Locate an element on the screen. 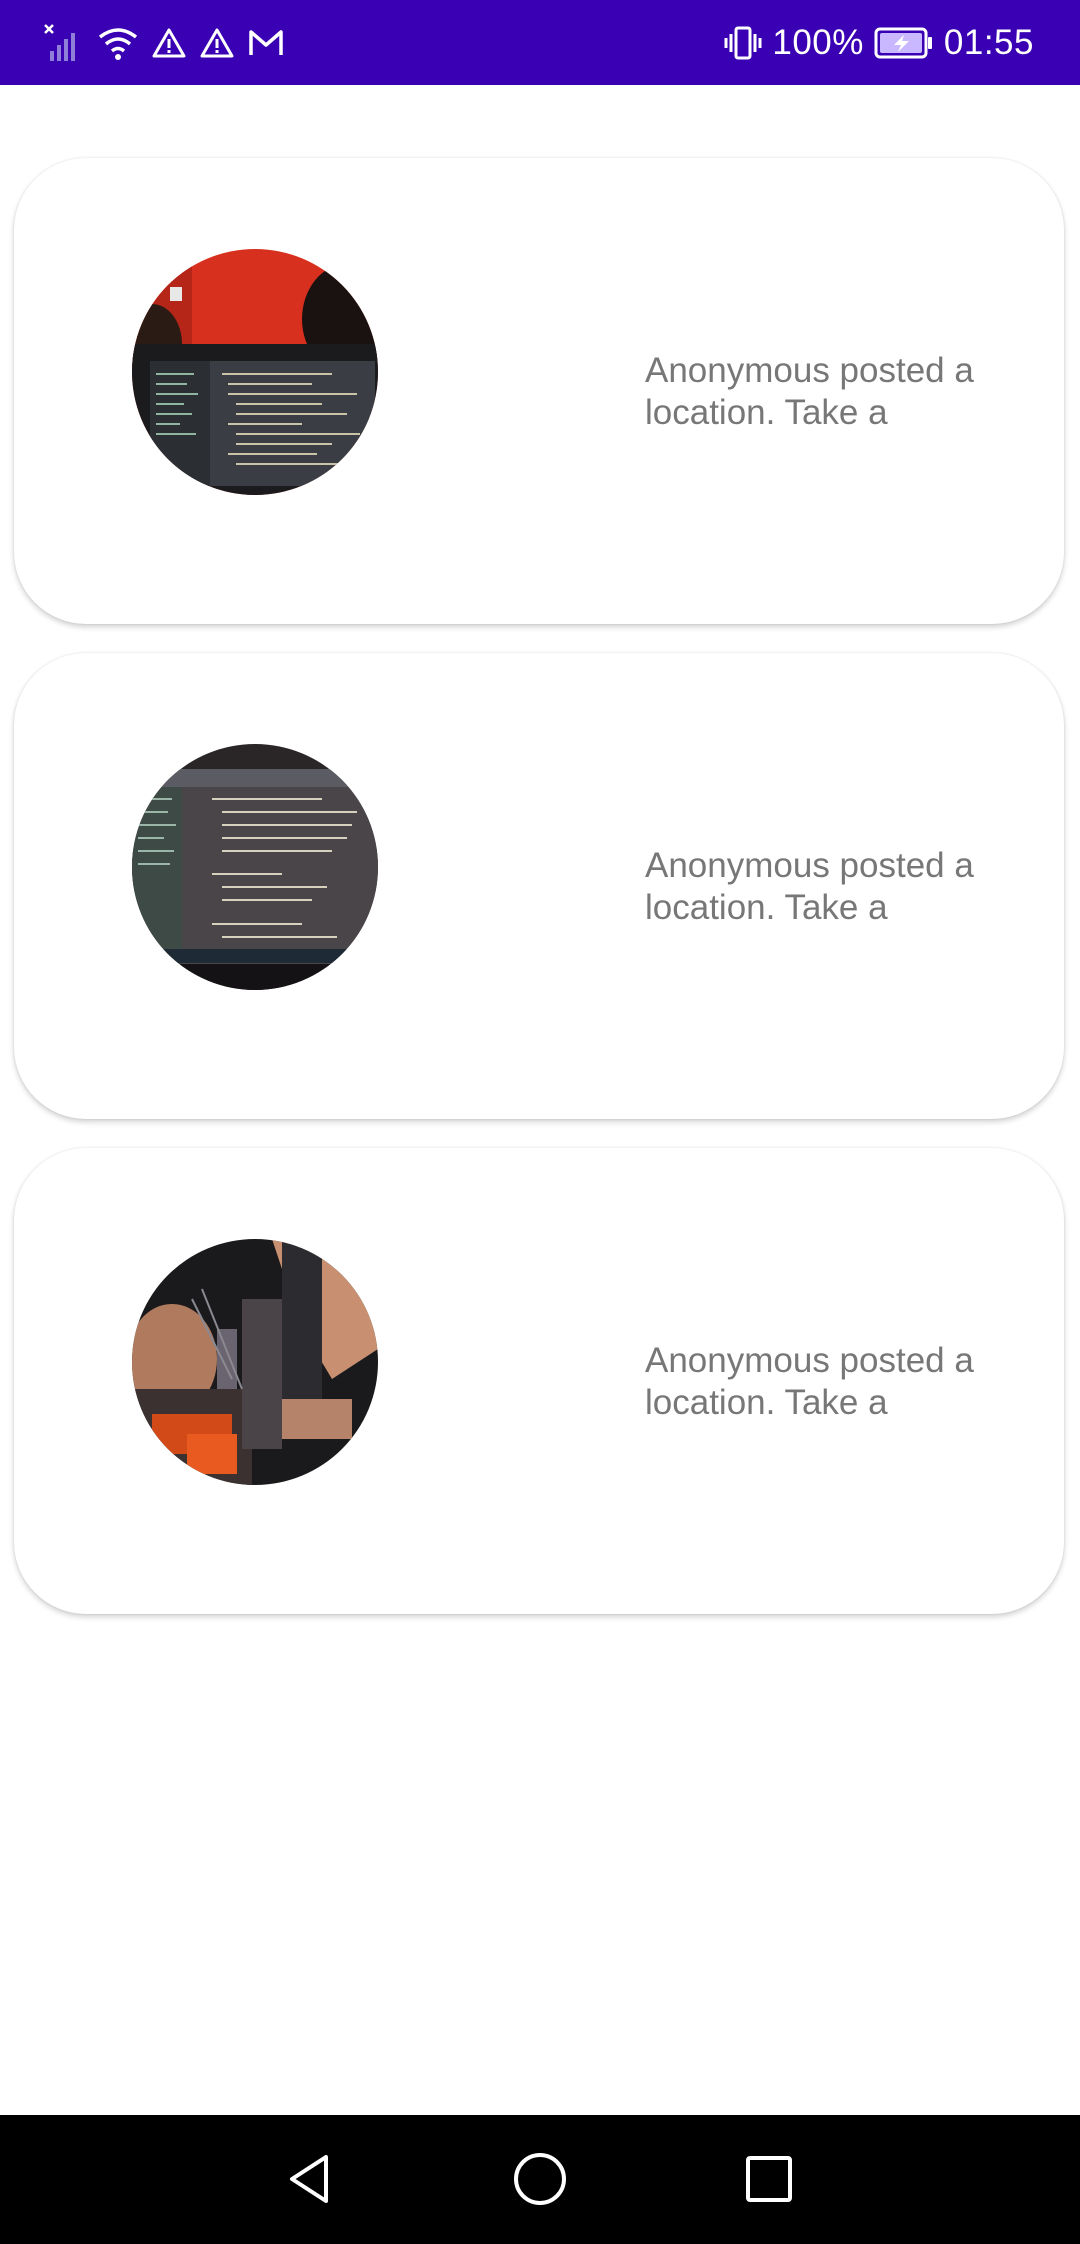 This screenshot has height=2244, width=1080. status-icons-right: 100% 01:55 is located at coordinates (879, 43).